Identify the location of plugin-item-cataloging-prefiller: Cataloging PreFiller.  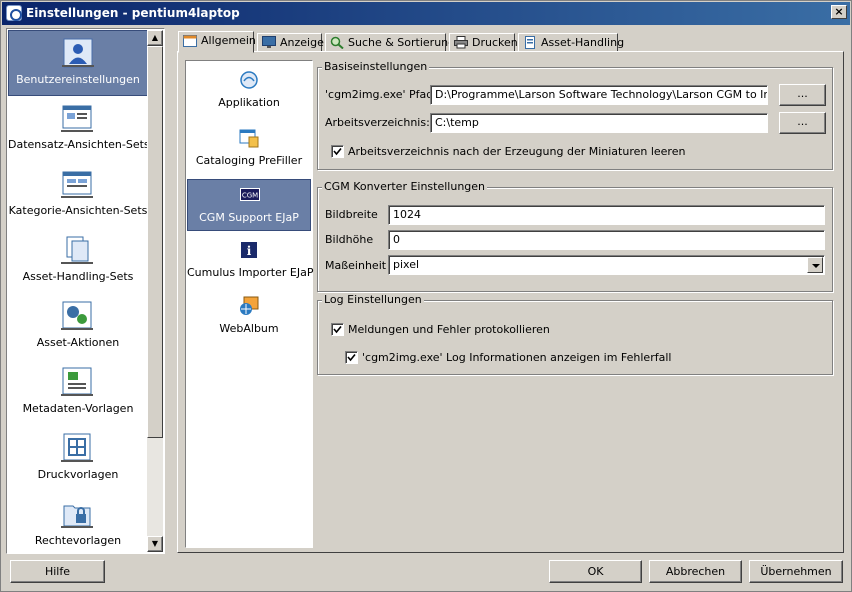
(249, 149).